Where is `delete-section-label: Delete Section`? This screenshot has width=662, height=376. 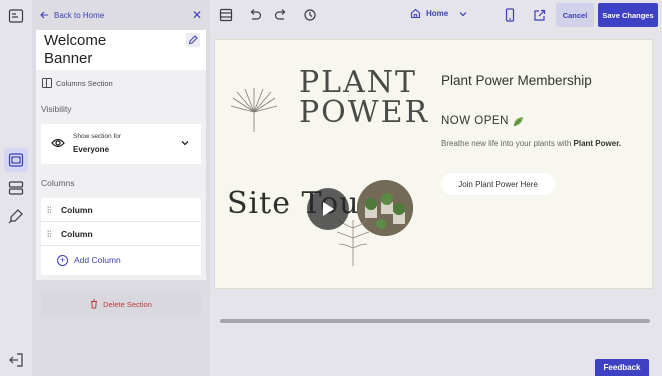 delete-section-label: Delete Section is located at coordinates (127, 304).